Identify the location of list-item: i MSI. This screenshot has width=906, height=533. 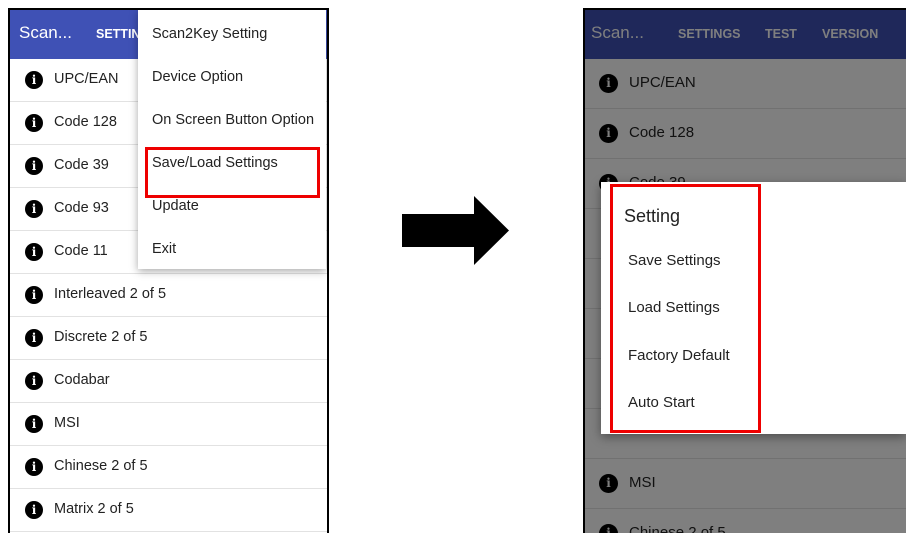
(168, 424).